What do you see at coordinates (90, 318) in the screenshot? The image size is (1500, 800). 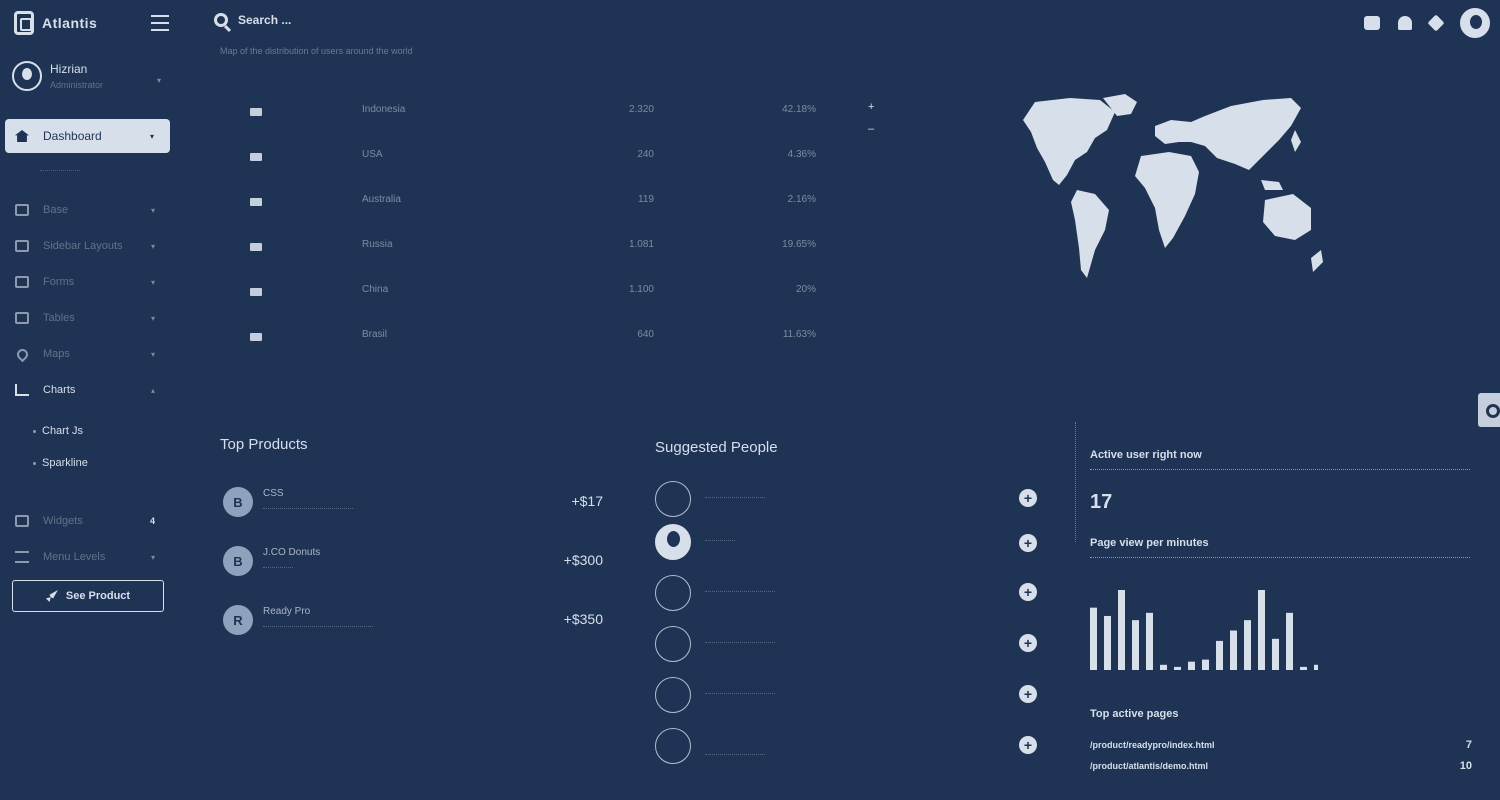 I see `sidebar-item-tables: Tables ▾` at bounding box center [90, 318].